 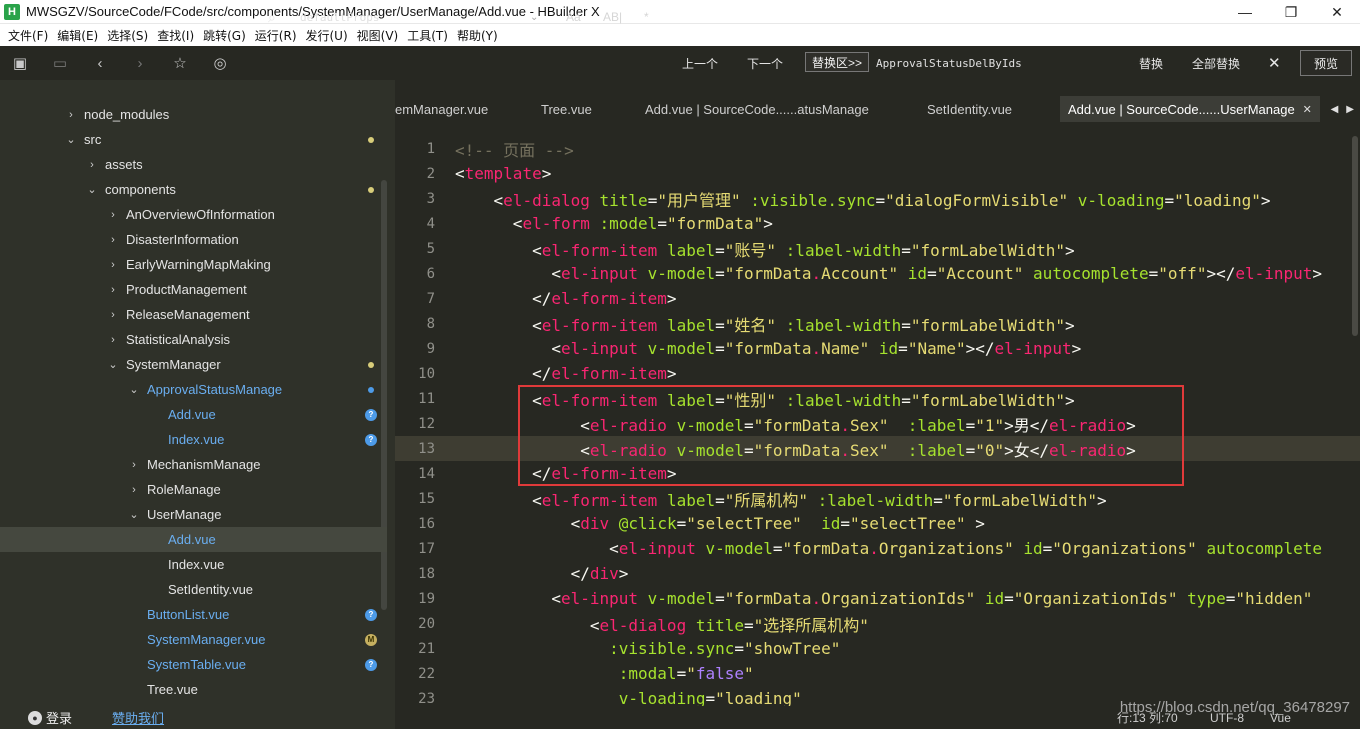 What do you see at coordinates (193, 239) in the screenshot?
I see `tree-item: › DisasterInformation` at bounding box center [193, 239].